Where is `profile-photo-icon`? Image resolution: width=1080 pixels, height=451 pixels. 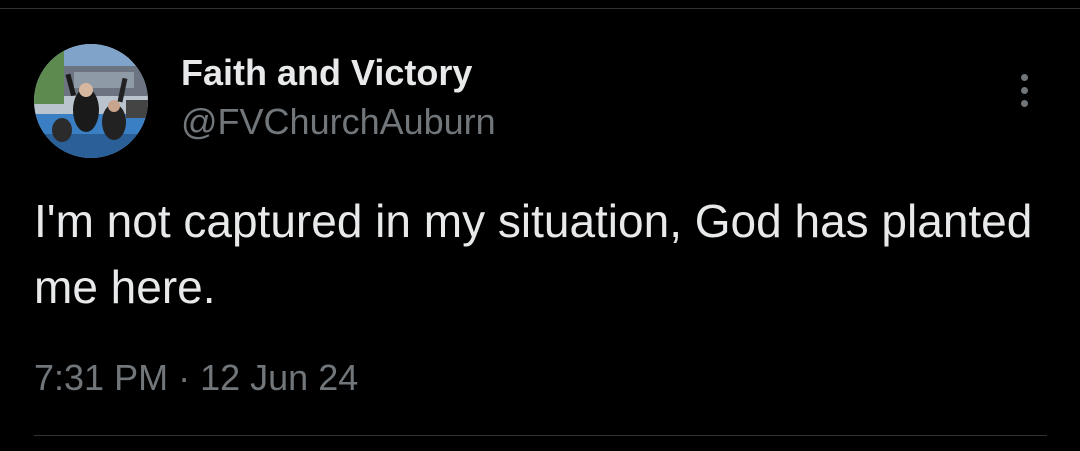
profile-photo-icon is located at coordinates (91, 101).